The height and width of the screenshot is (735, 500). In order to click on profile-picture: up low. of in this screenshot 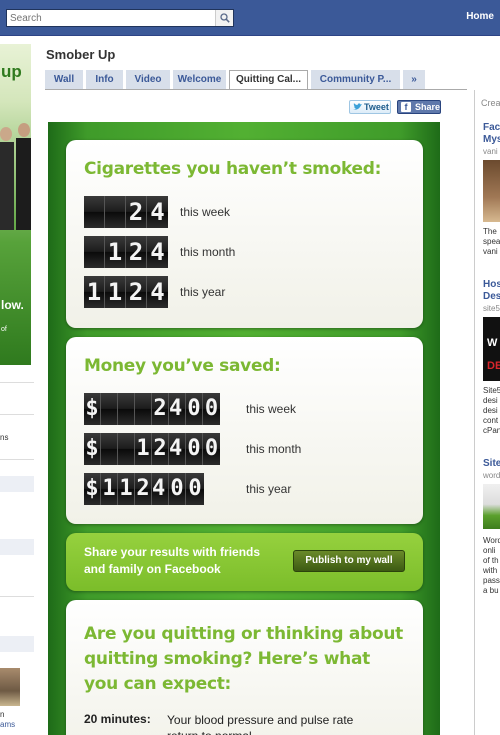, I will do `click(15, 204)`.